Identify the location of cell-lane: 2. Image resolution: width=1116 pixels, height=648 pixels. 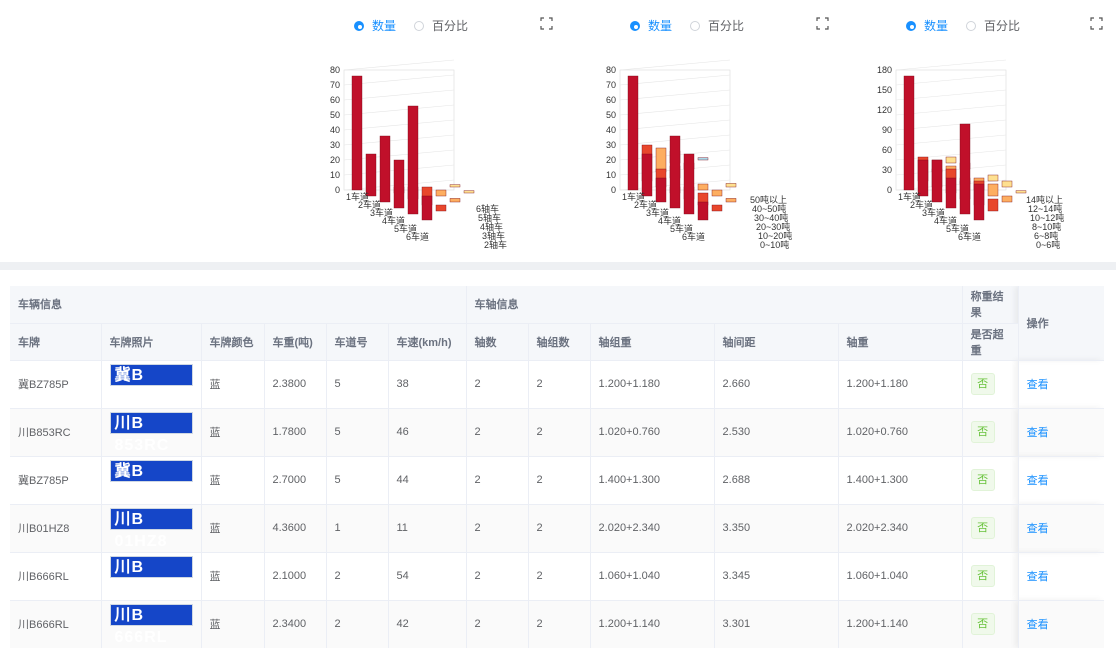
(357, 624).